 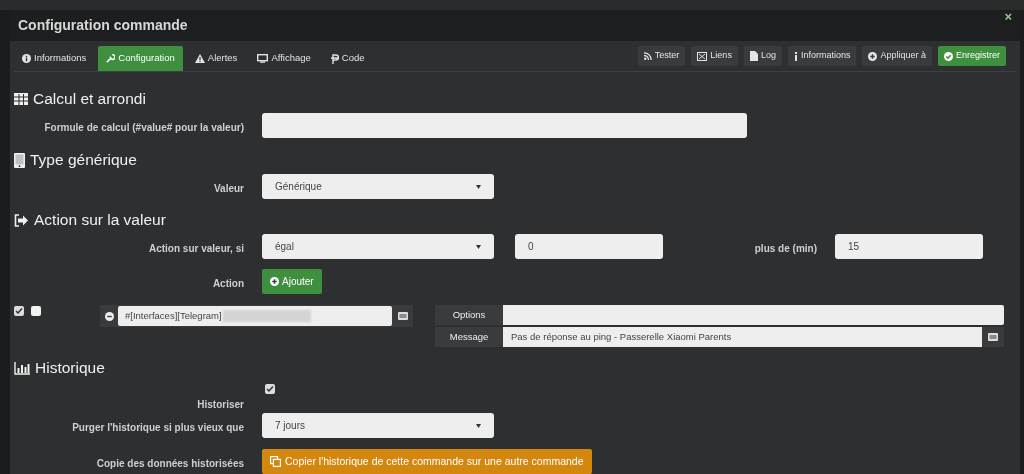 What do you see at coordinates (21, 99) in the screenshot?
I see `table-icon` at bounding box center [21, 99].